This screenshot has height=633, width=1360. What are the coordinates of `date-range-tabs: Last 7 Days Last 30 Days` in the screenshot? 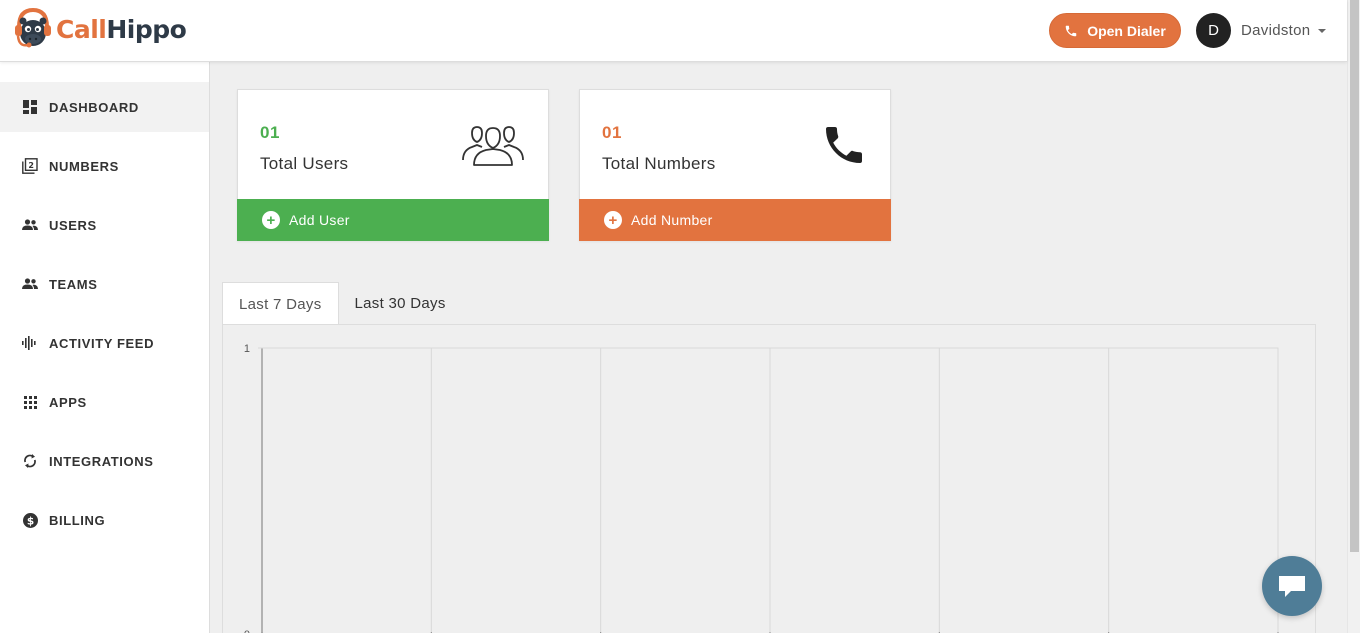 It's located at (342, 303).